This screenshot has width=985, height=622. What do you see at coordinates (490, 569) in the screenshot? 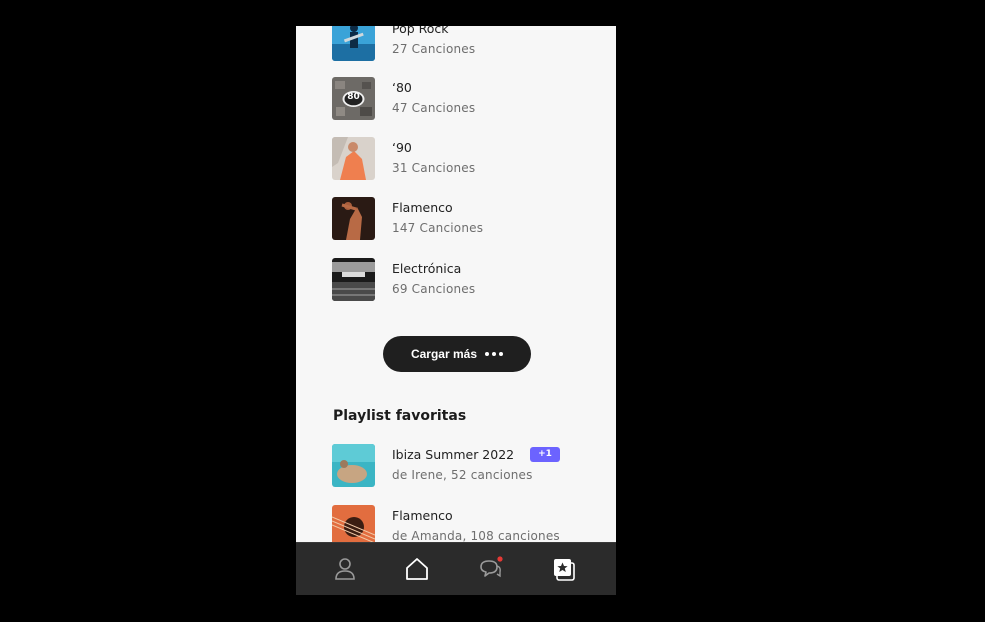
I see `chat-icon` at bounding box center [490, 569].